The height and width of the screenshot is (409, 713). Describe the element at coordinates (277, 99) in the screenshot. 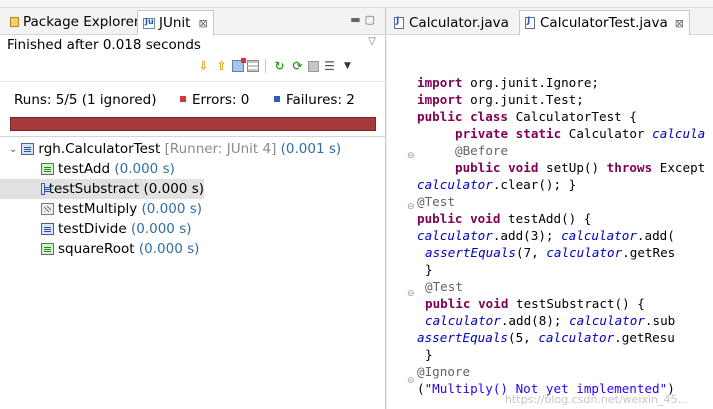

I see `failure-marker-icon` at that location.